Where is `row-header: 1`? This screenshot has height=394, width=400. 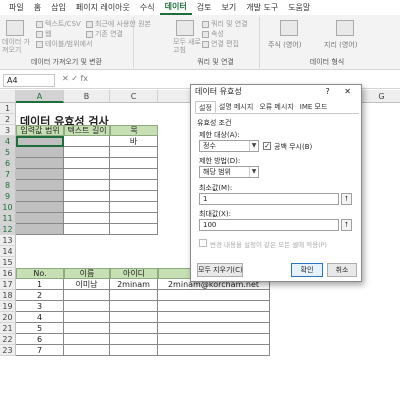
row-header: 1 is located at coordinates (8, 108).